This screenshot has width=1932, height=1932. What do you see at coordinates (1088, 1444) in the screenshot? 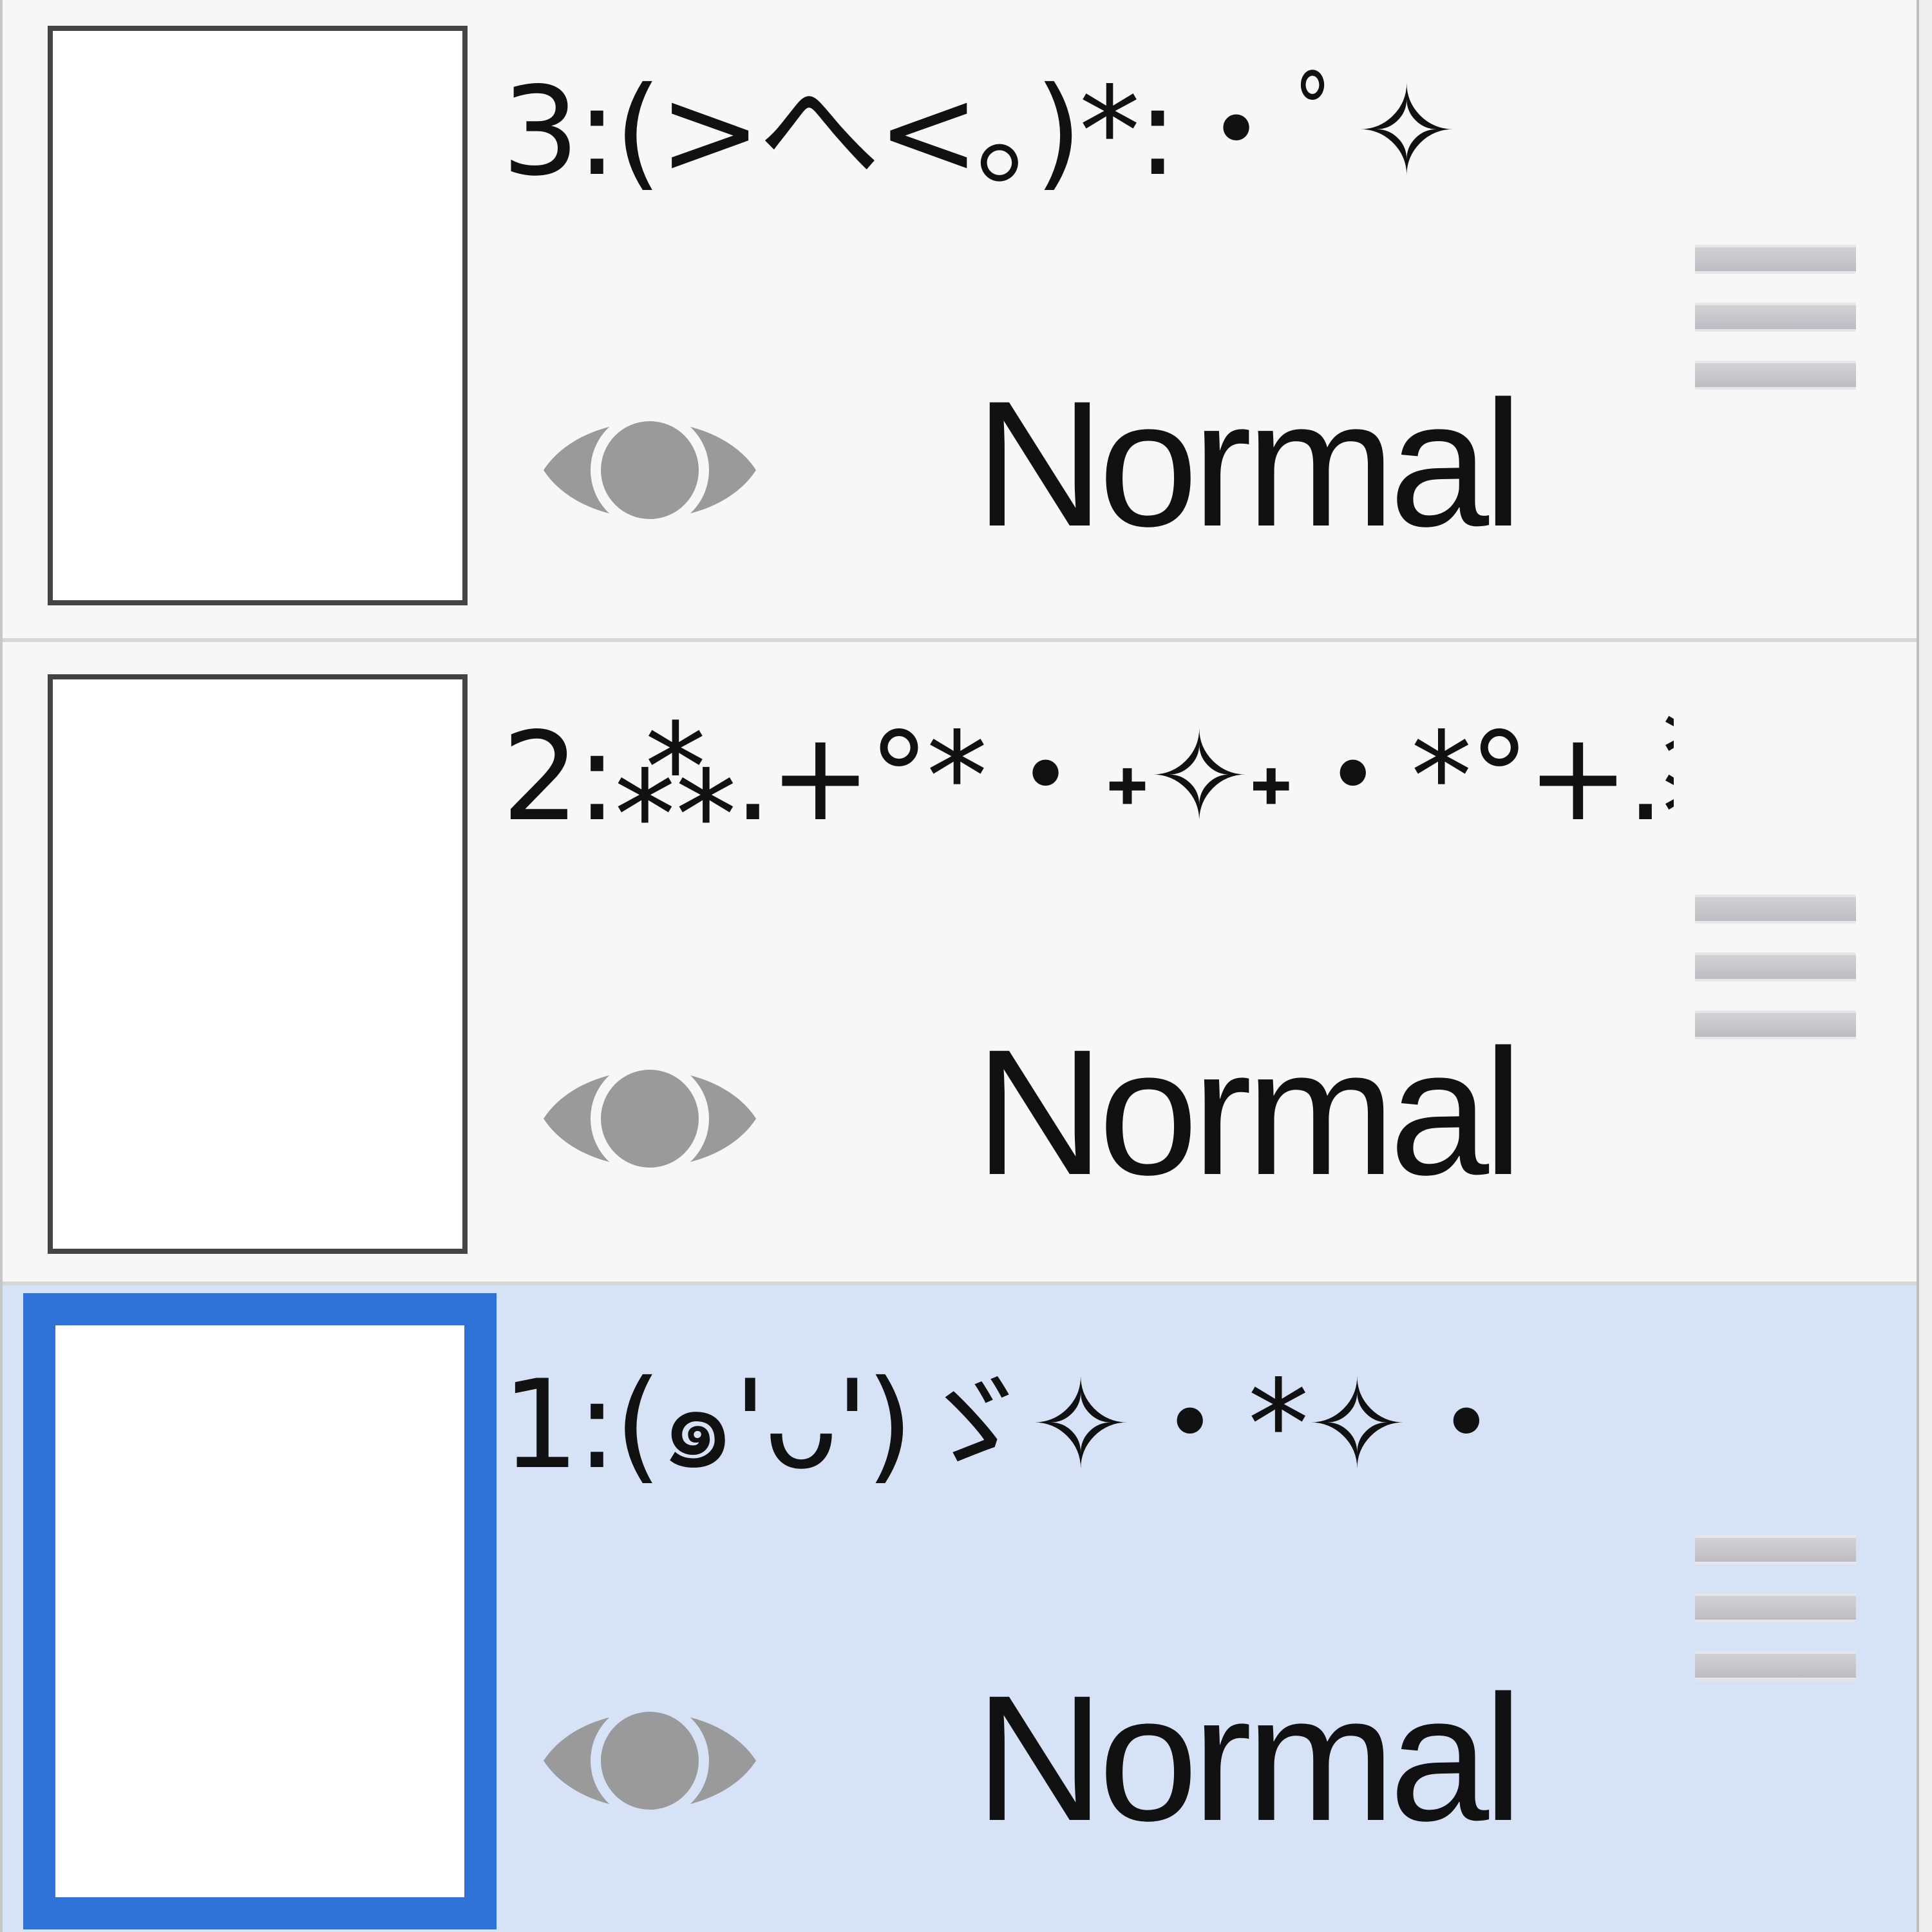
I see `layer-name: 1:(๑'ᴗ')ゞ✧・*✧・` at bounding box center [1088, 1444].